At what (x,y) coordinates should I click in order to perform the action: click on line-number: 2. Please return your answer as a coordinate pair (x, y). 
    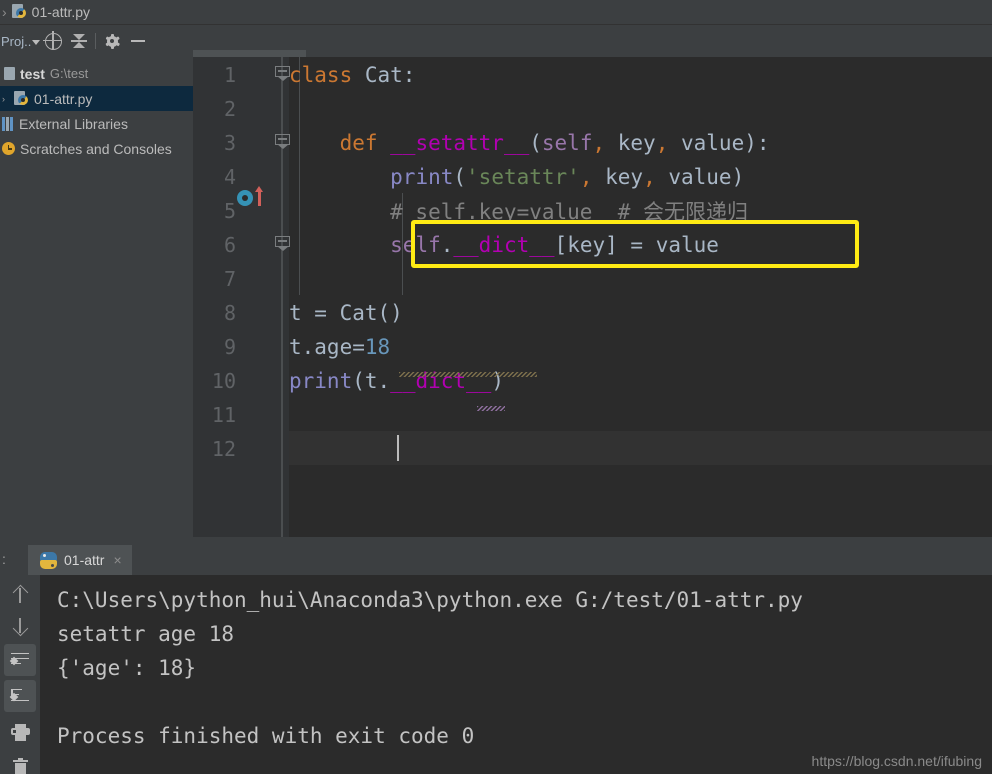
    Looking at the image, I should click on (229, 109).